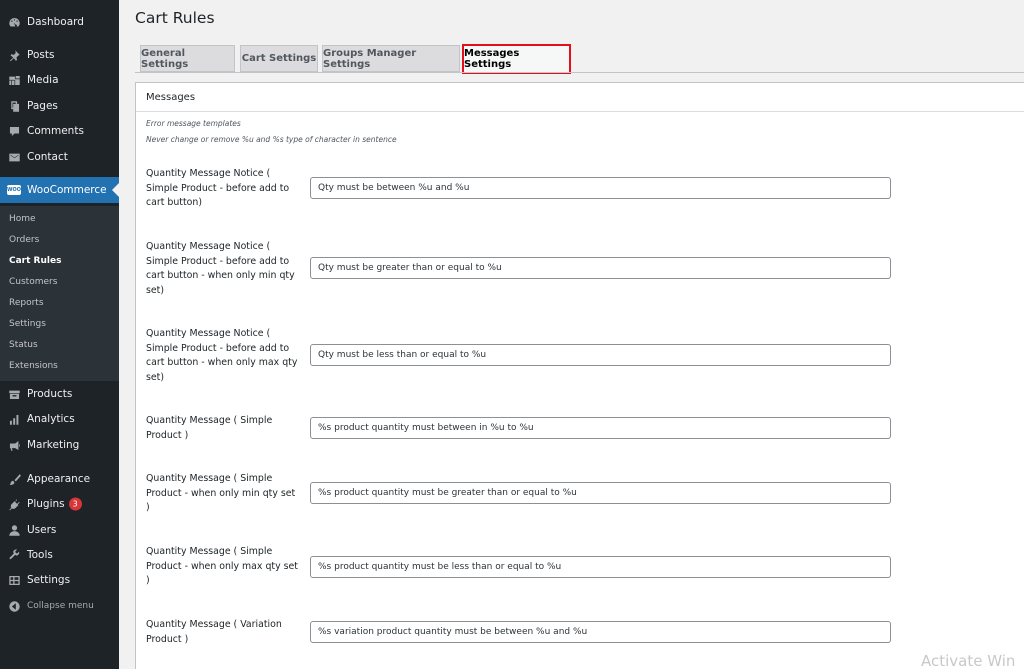 The width and height of the screenshot is (1024, 669). Describe the element at coordinates (14, 419) in the screenshot. I see `bar-chart-icon` at that location.